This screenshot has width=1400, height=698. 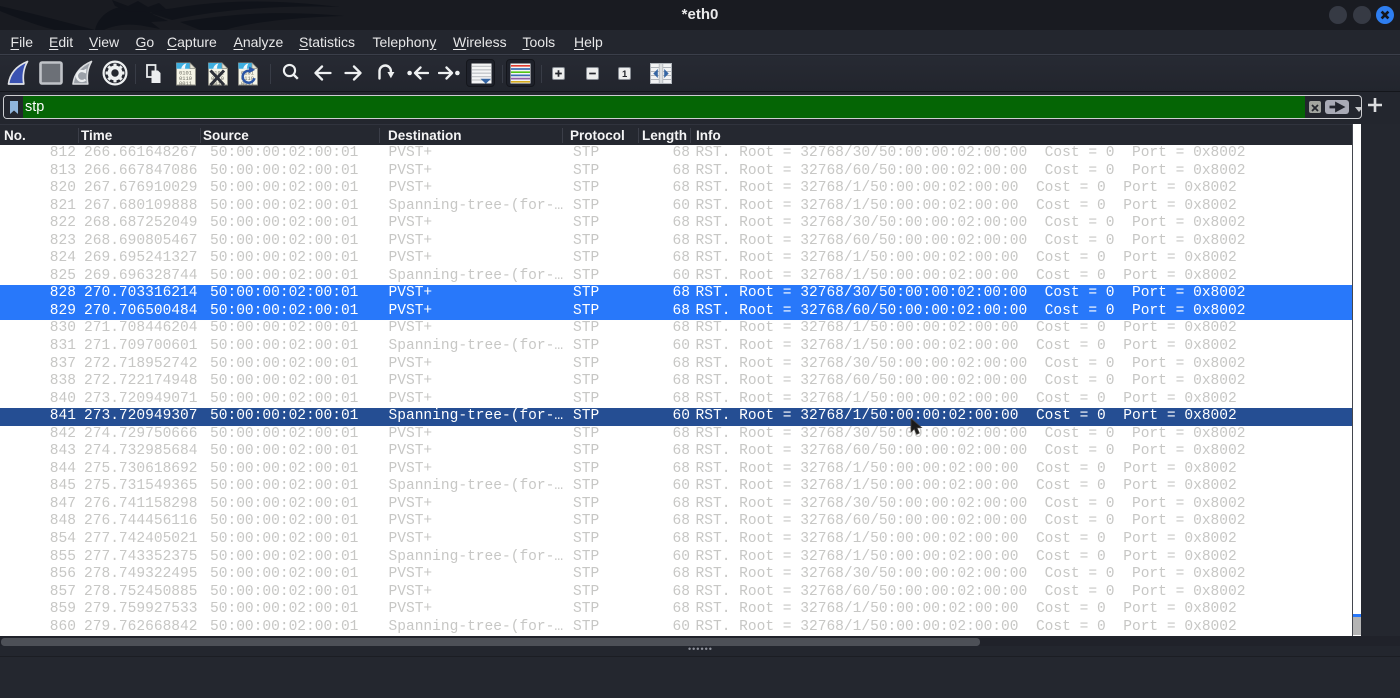 What do you see at coordinates (625, 74) in the screenshot?
I see `svg-text: 1` at bounding box center [625, 74].